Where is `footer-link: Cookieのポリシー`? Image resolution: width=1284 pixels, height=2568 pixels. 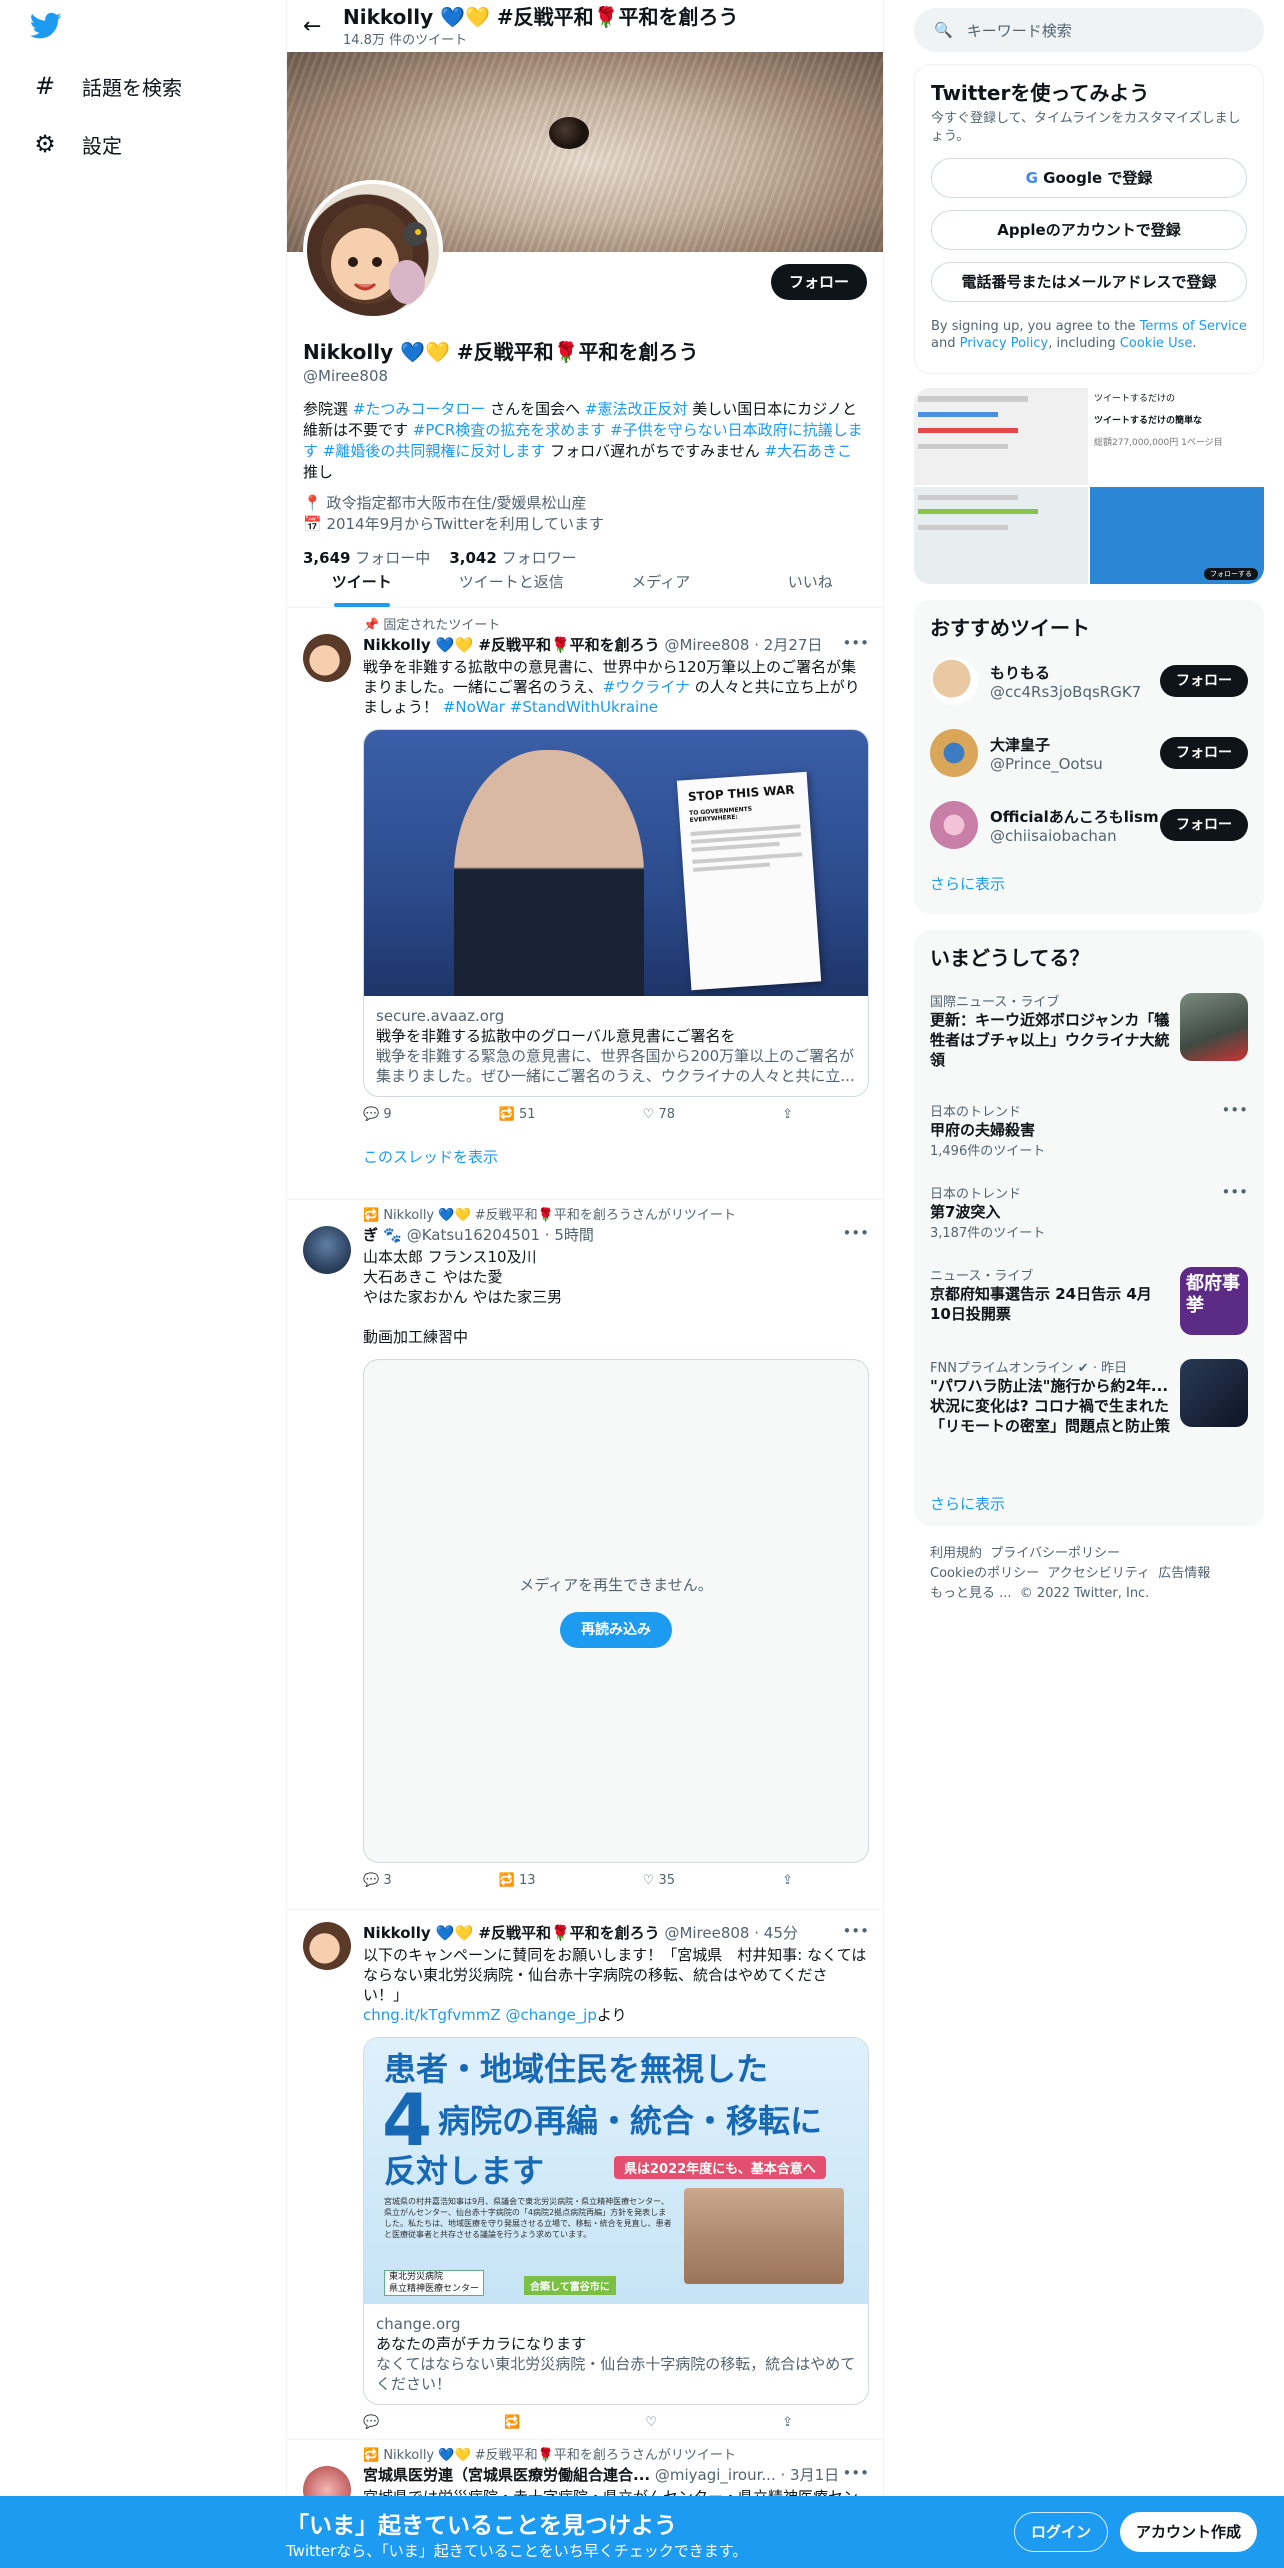
footer-link: Cookieのポリシー is located at coordinates (984, 1573).